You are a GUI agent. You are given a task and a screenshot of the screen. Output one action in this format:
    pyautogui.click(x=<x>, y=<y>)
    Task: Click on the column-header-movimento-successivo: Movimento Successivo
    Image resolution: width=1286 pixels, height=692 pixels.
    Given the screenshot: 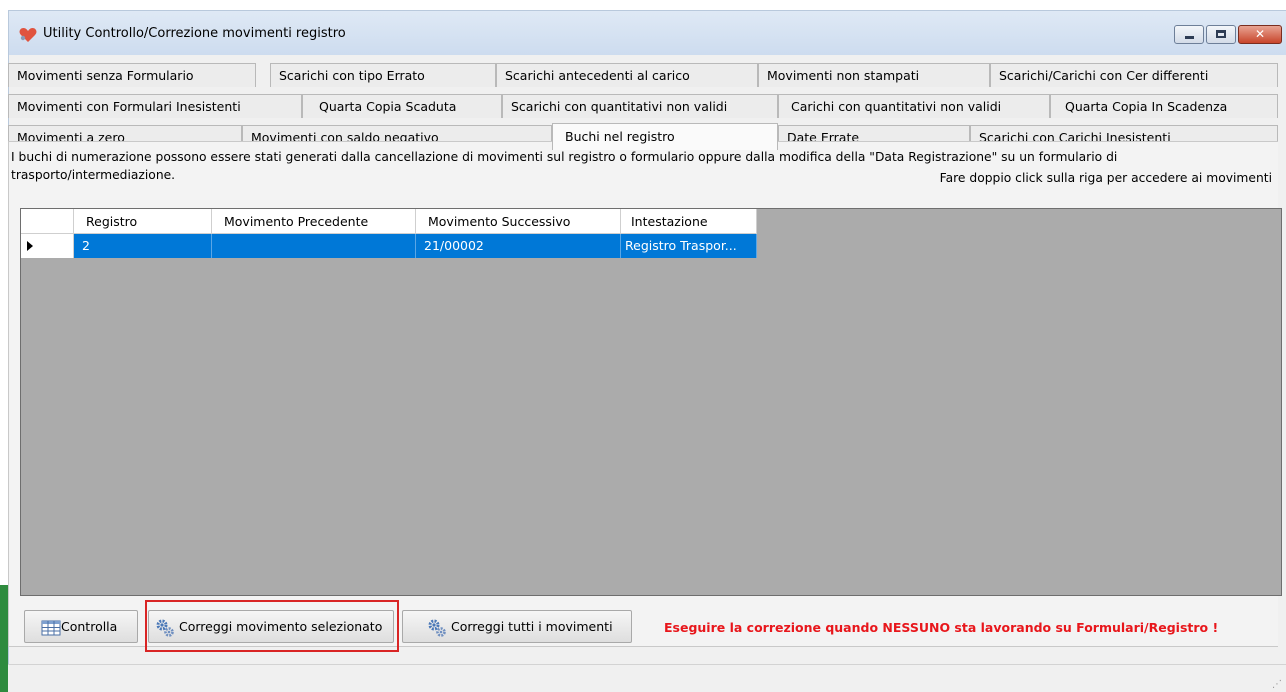 What is the action you would take?
    pyautogui.click(x=518, y=221)
    